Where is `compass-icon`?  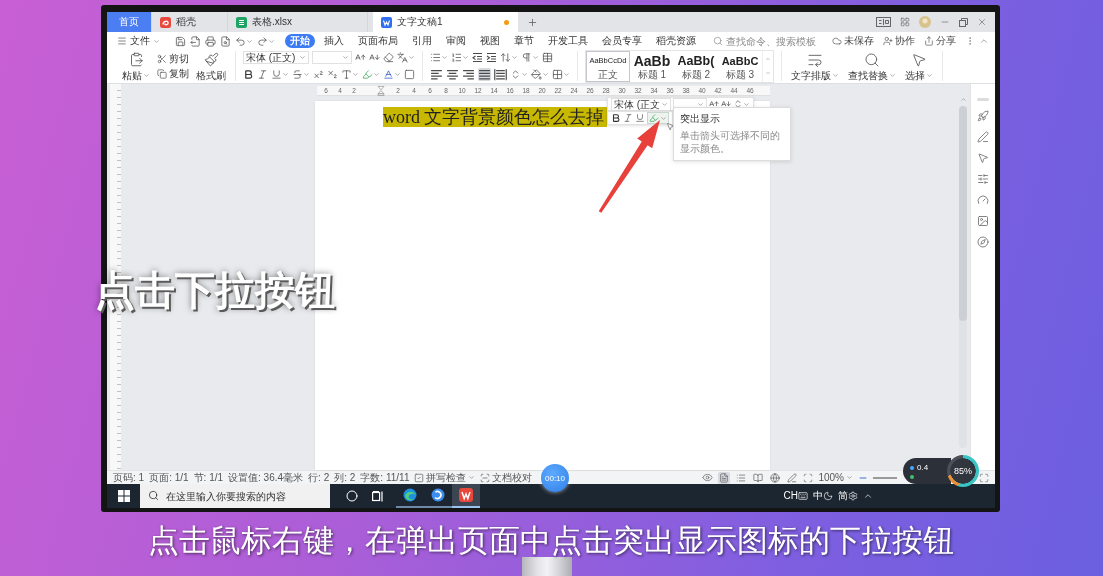
compass-icon is located at coordinates (983, 242).